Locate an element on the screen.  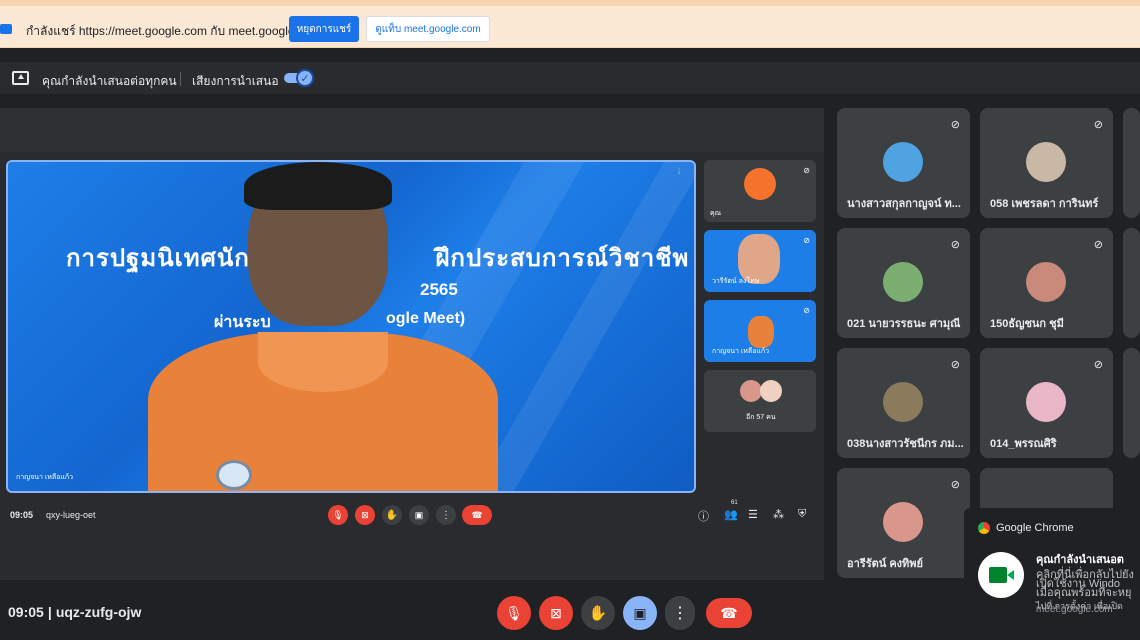
activities-icon: ⁂ is located at coordinates (778, 514).